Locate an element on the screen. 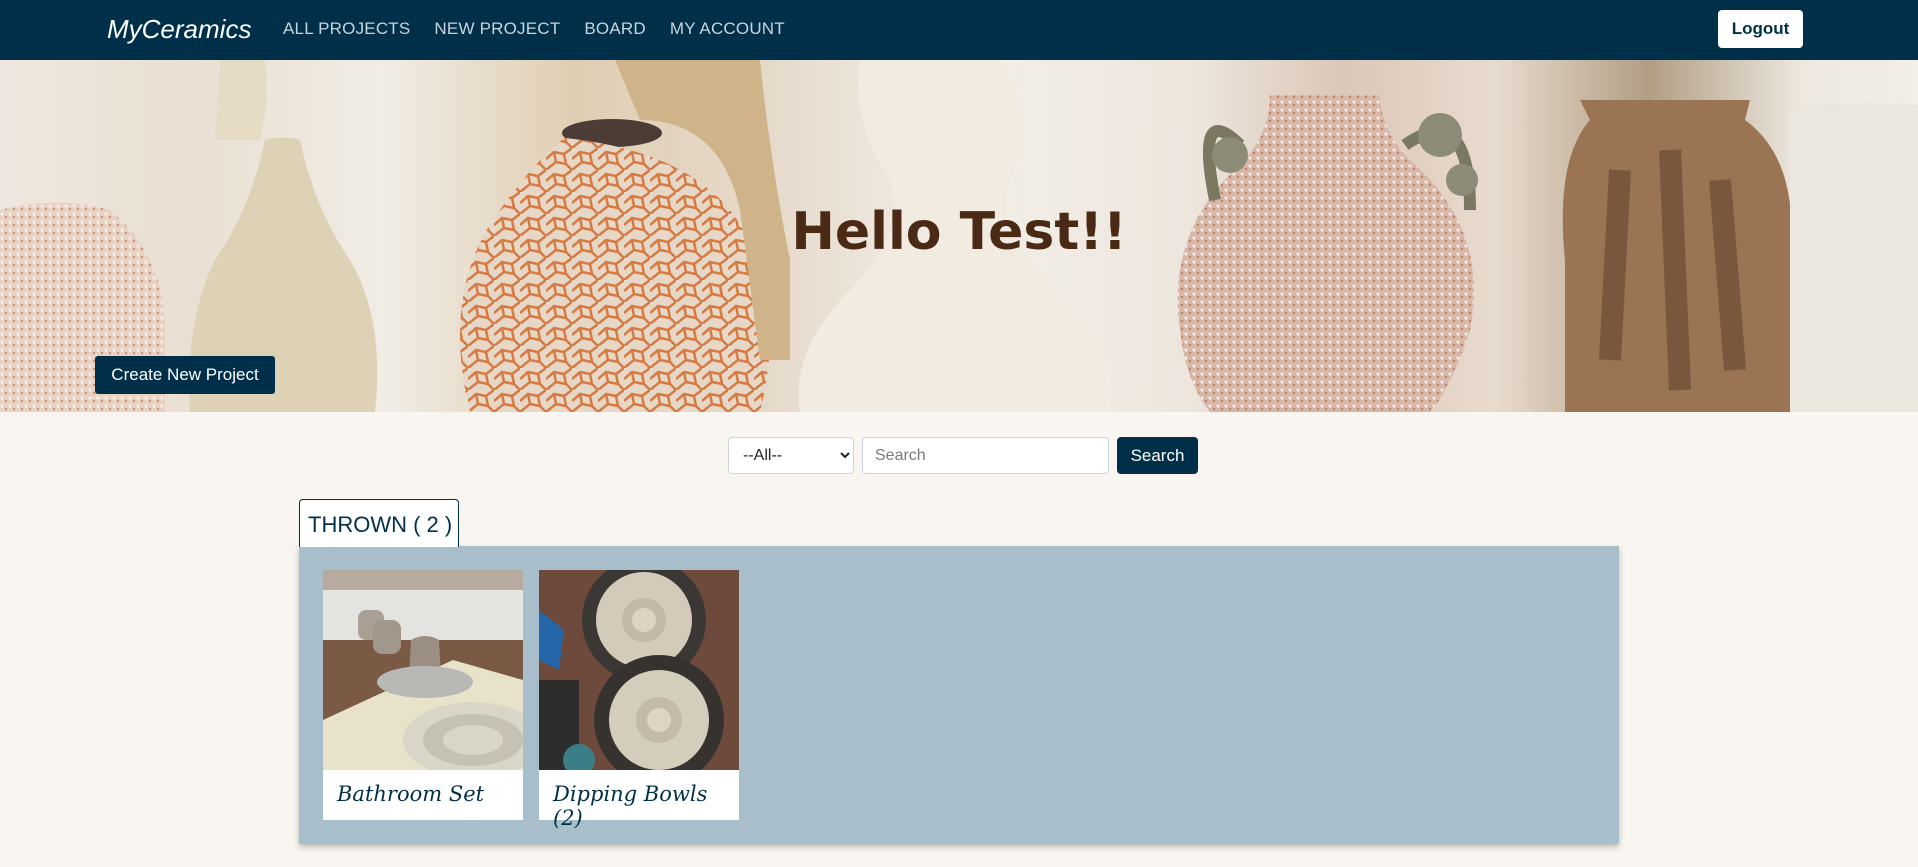 The width and height of the screenshot is (1918, 867). dipping-bowls-photo is located at coordinates (639, 670).